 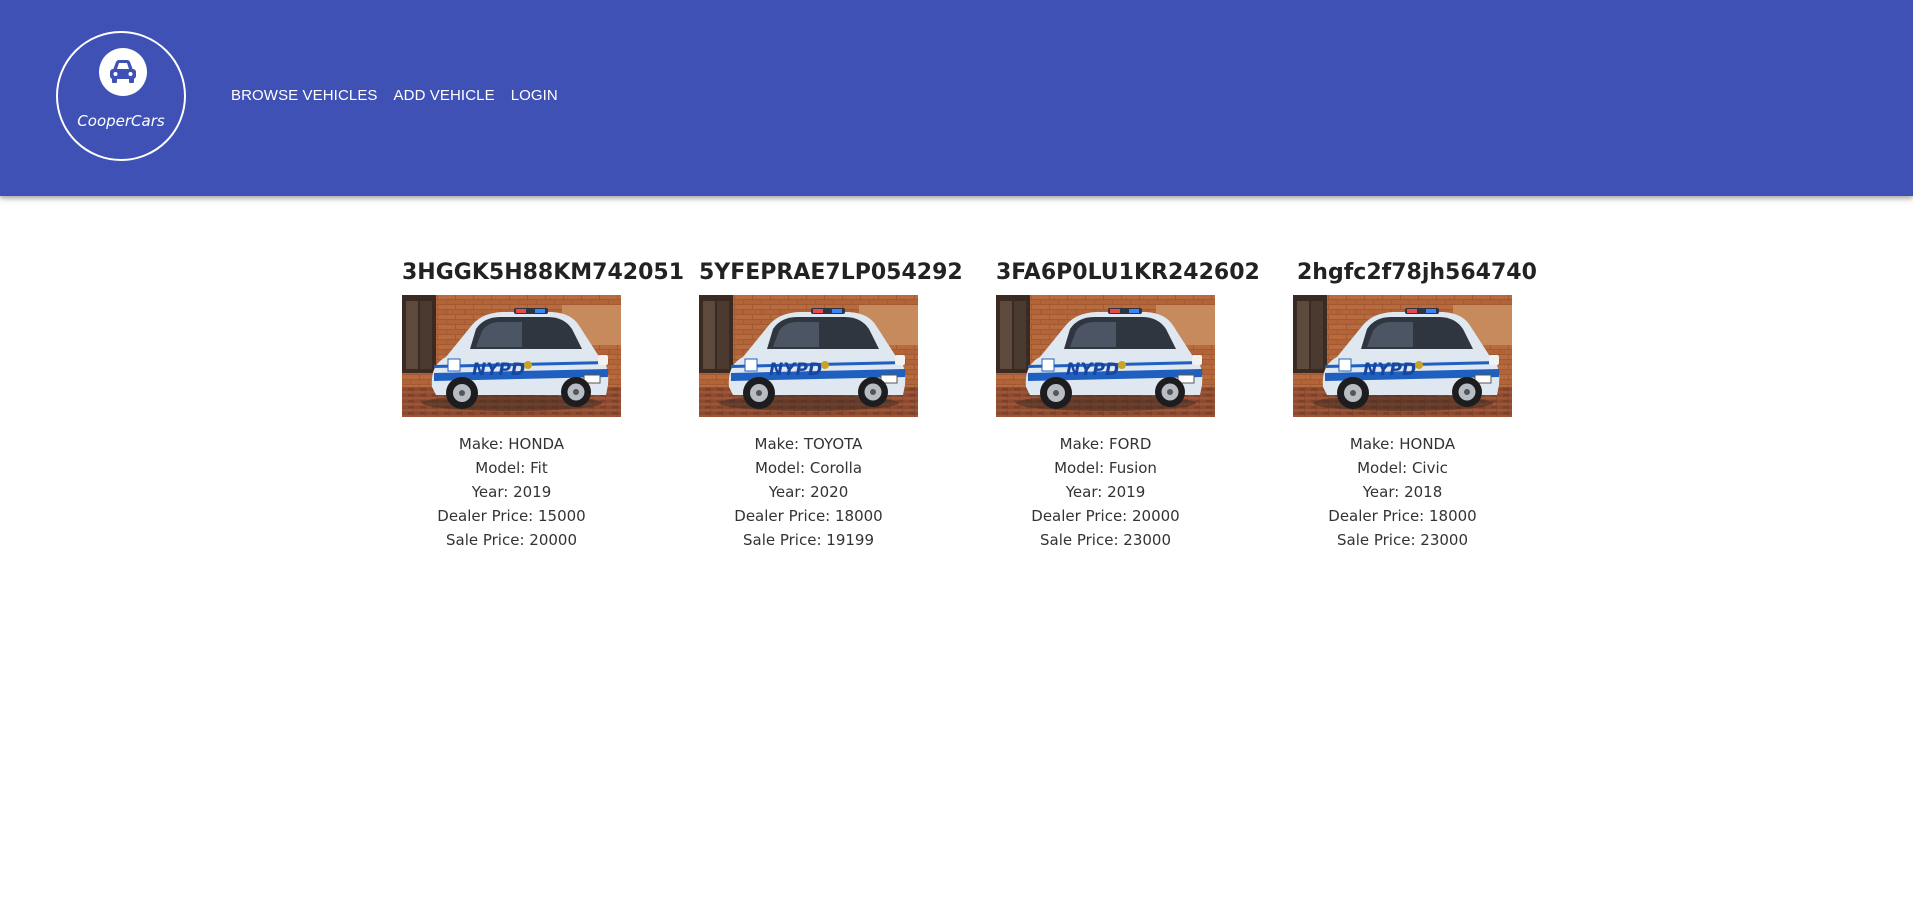 I want to click on vehicle-dealer-price: Dealer Price: 20000, so click(x=1105, y=516).